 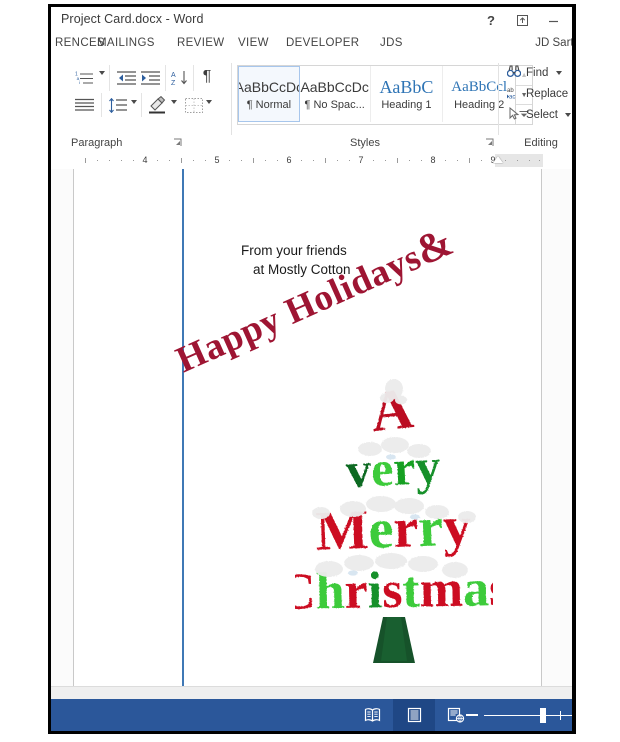 I want to click on ribbon-group-editing: Find ab ac Replace Select Editing, so click(x=537, y=105).